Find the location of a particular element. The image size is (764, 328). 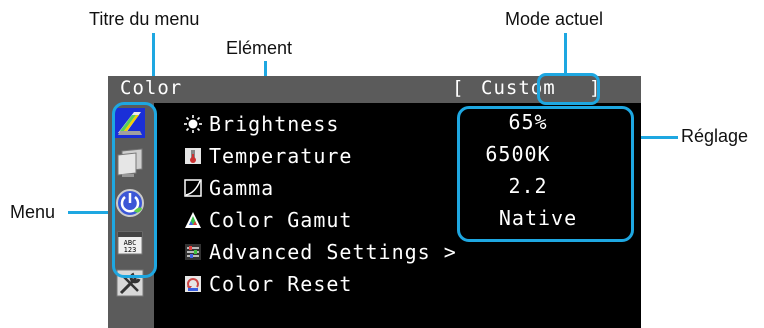

annotation-element: Elément is located at coordinates (259, 48).